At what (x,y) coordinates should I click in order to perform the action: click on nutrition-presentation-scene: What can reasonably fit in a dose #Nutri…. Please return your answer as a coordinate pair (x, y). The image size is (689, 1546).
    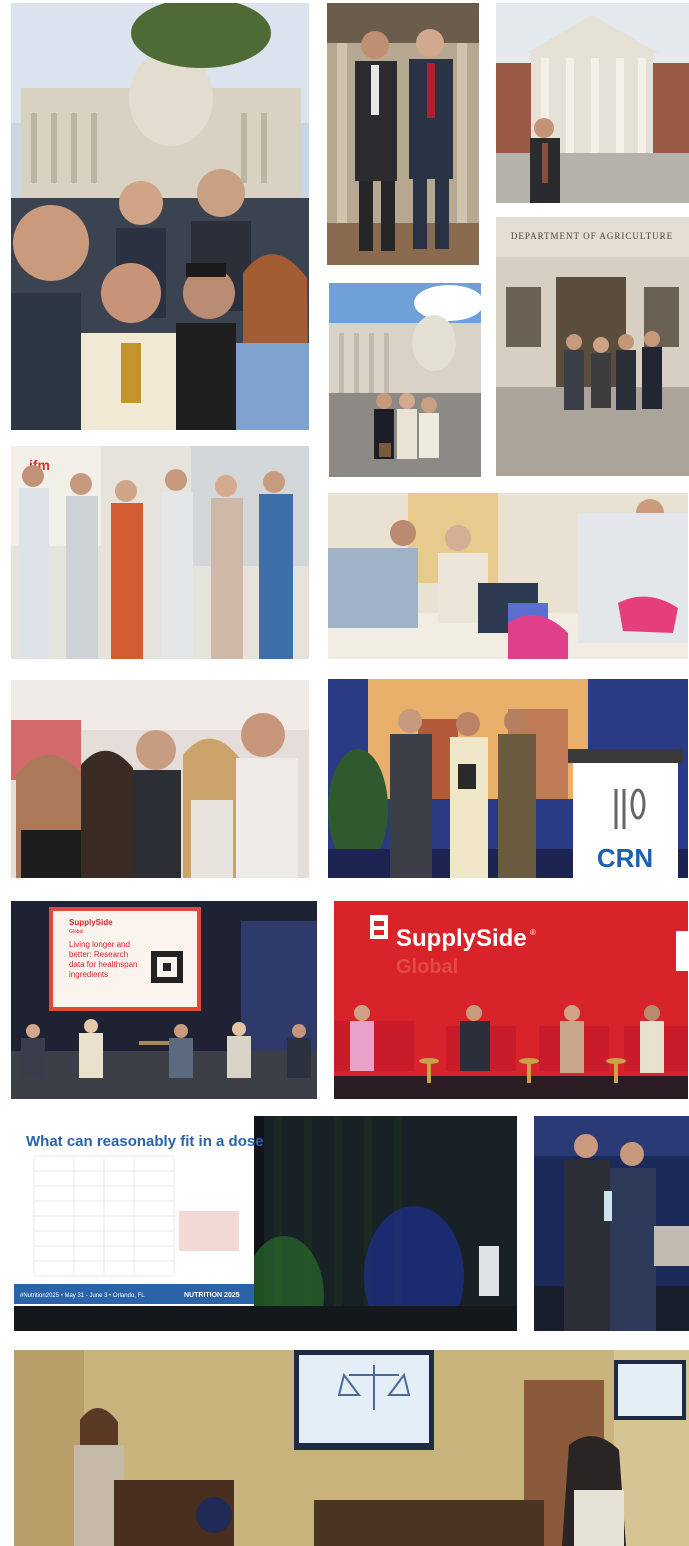
    Looking at the image, I should click on (265, 1223).